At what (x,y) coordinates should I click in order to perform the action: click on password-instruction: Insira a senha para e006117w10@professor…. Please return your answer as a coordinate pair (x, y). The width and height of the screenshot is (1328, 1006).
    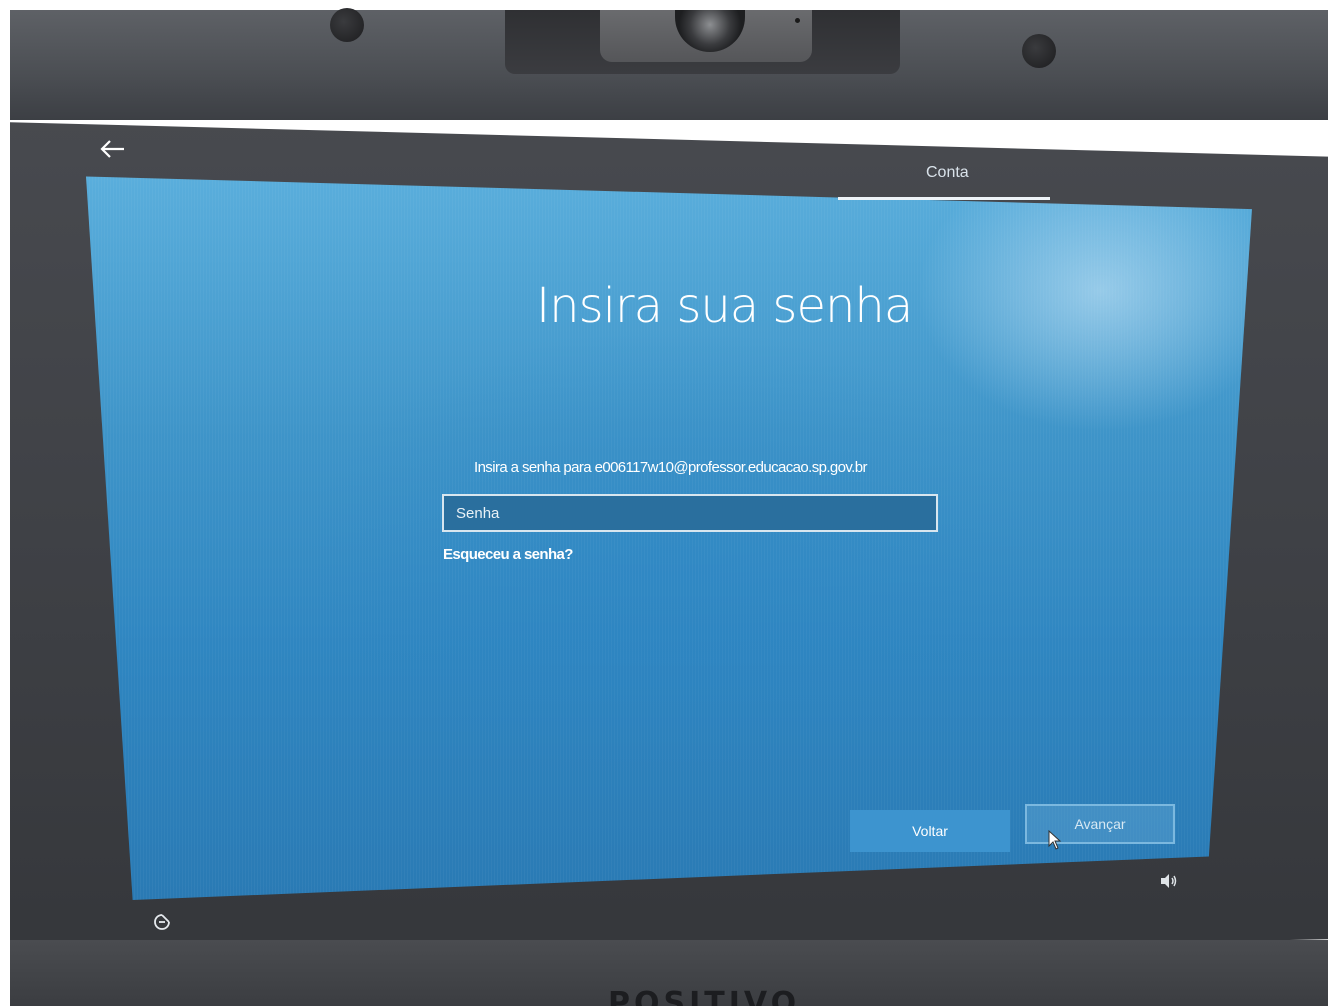
    Looking at the image, I should click on (670, 467).